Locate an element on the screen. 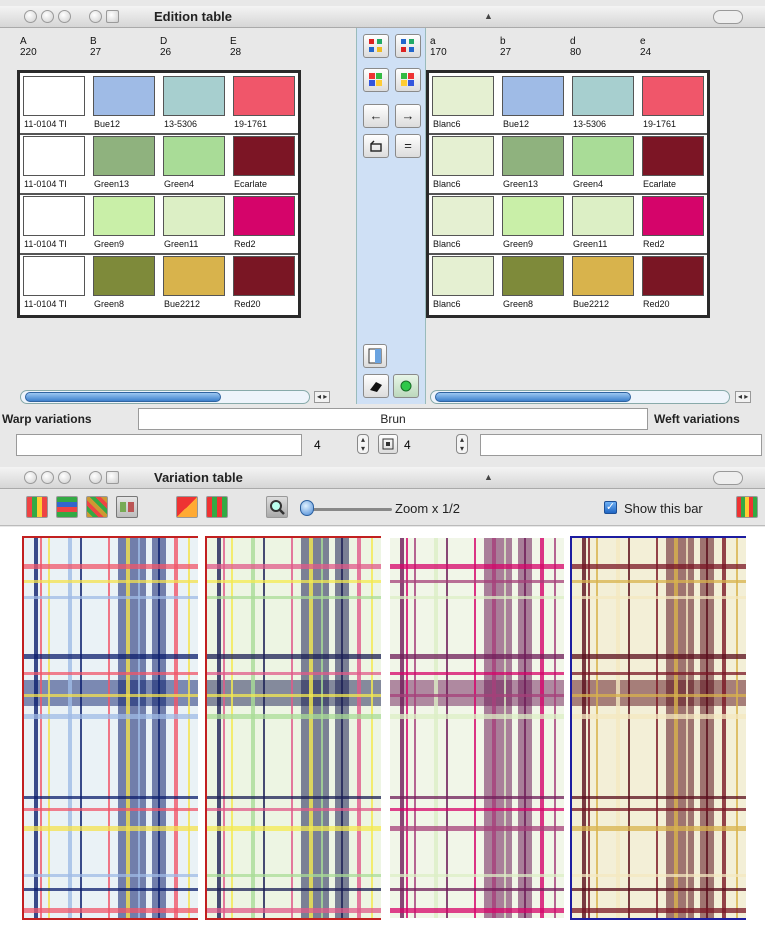 This screenshot has width=765, height=929. warp-column-letter: E is located at coordinates (233, 41).